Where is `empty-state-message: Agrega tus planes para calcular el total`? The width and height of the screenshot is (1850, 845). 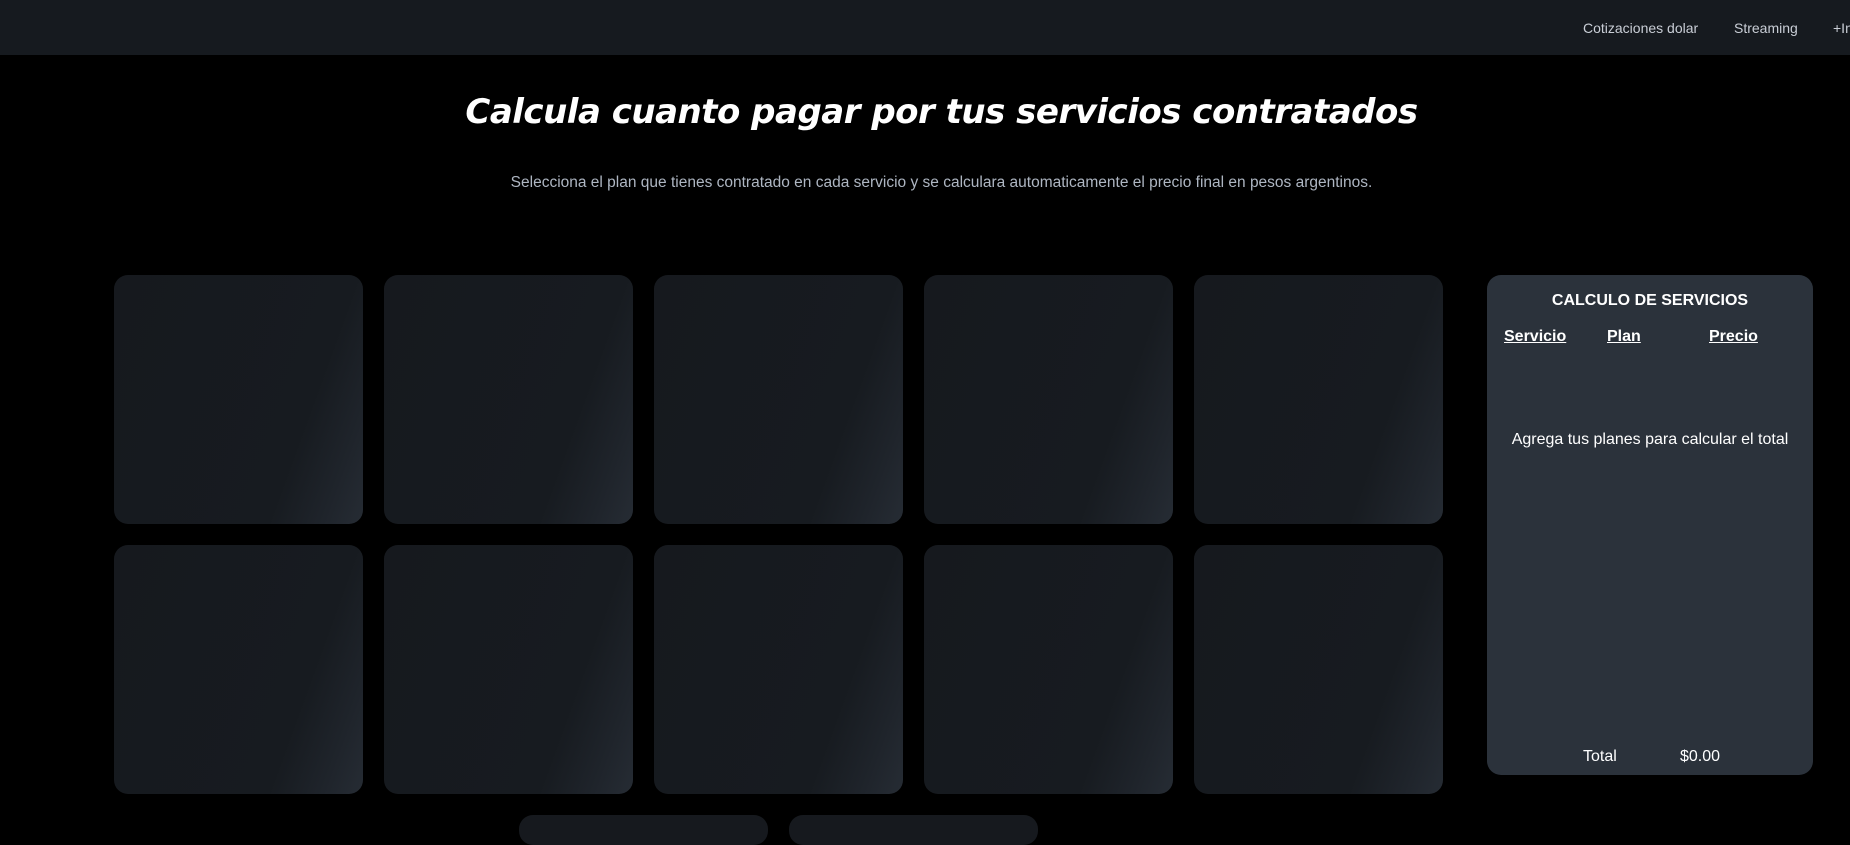
empty-state-message: Agrega tus planes para calcular el total is located at coordinates (1650, 439).